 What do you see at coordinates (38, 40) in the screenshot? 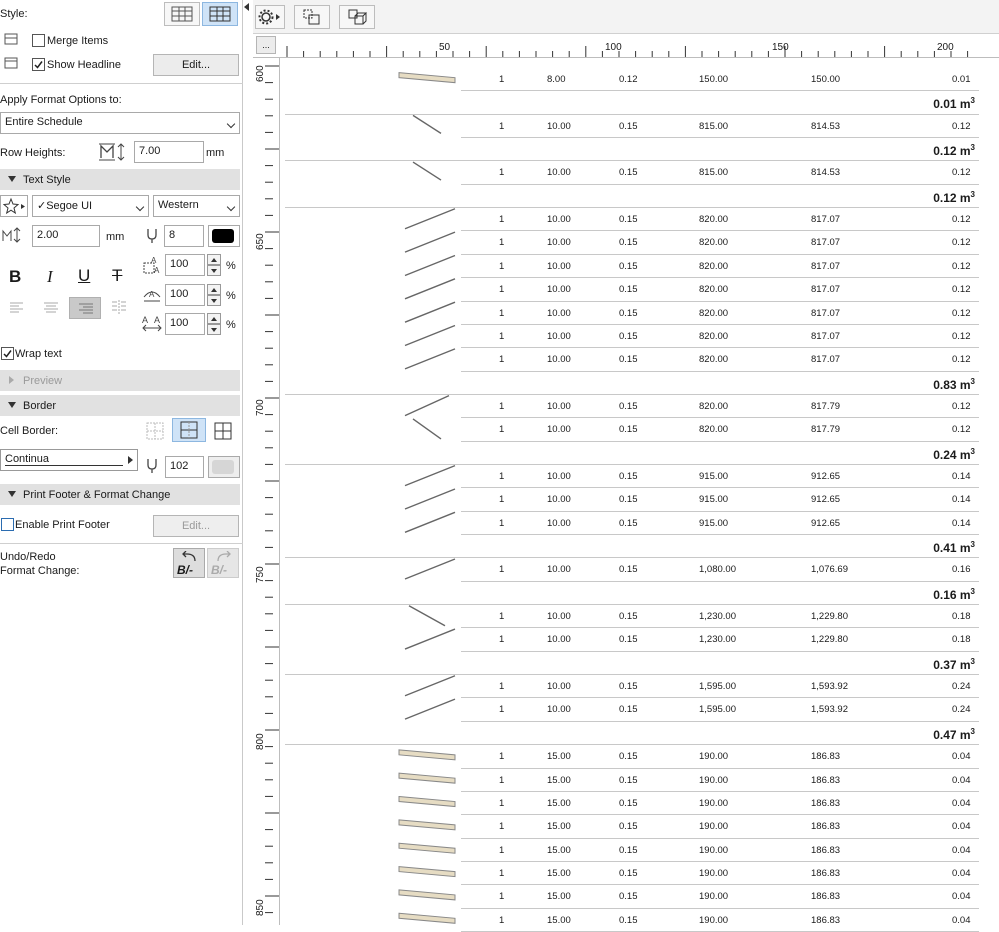
I see `merge-items-checkbox` at bounding box center [38, 40].